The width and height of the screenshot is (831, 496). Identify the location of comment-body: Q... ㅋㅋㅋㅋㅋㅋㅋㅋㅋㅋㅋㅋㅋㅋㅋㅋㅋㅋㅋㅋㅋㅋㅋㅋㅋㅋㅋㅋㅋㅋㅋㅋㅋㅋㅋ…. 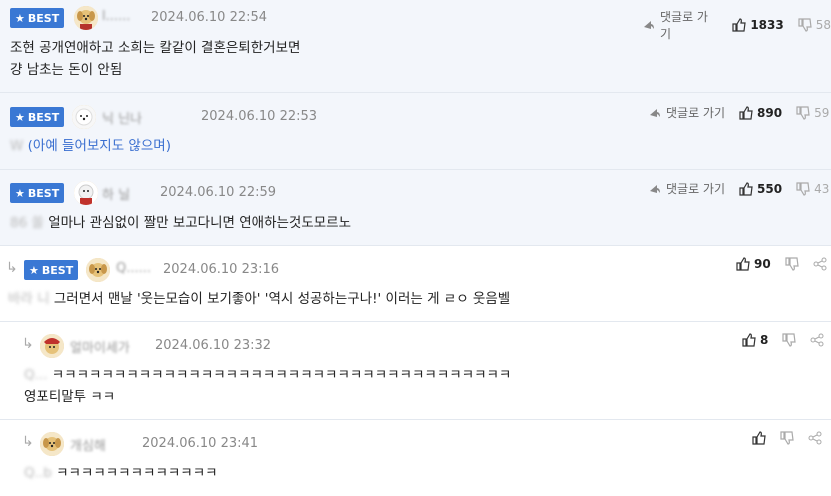
(268, 386).